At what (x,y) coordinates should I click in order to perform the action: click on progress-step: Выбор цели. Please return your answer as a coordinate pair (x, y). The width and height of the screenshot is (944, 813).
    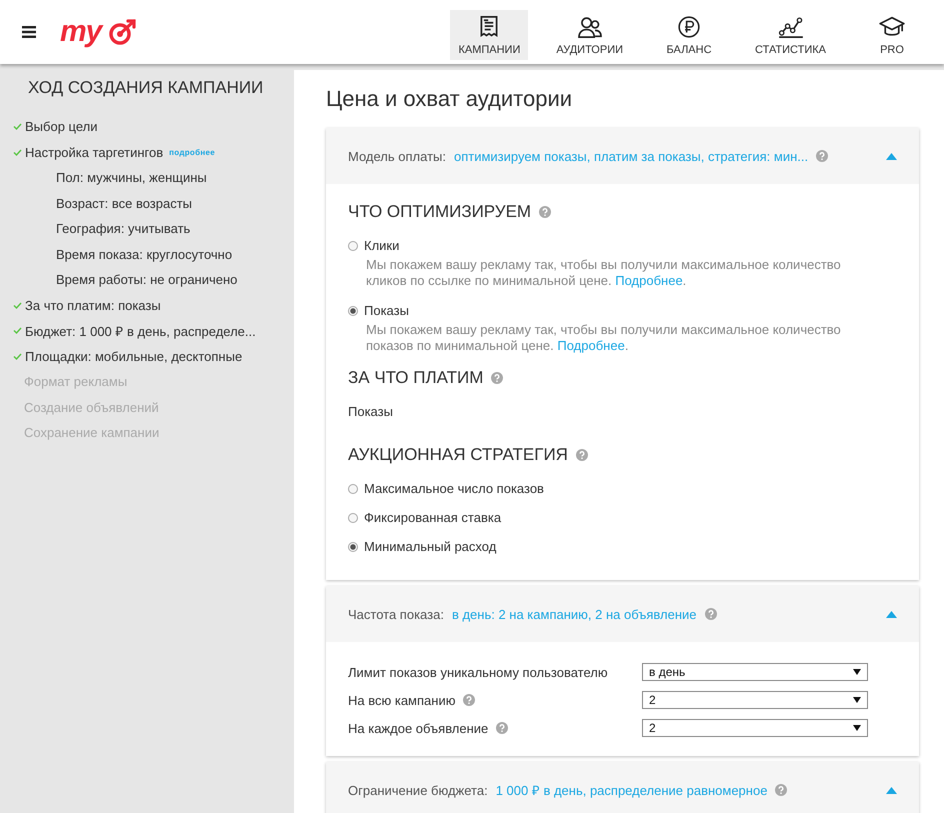
    Looking at the image, I should click on (61, 126).